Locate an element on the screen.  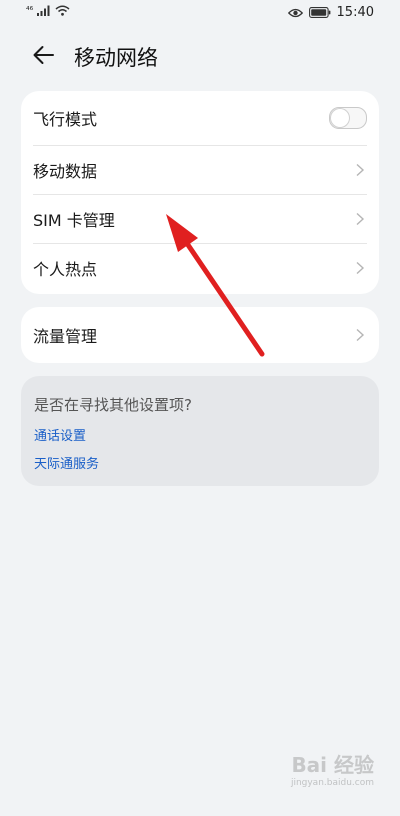
wifi-icon is located at coordinates (62, 10).